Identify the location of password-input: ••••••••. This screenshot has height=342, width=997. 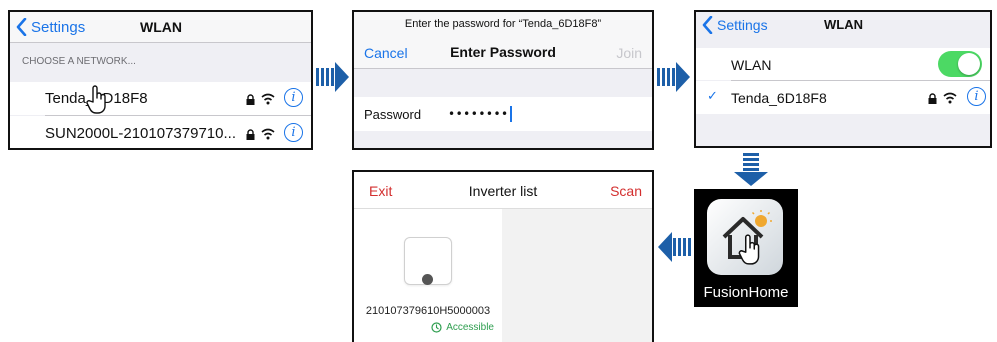
(480, 114).